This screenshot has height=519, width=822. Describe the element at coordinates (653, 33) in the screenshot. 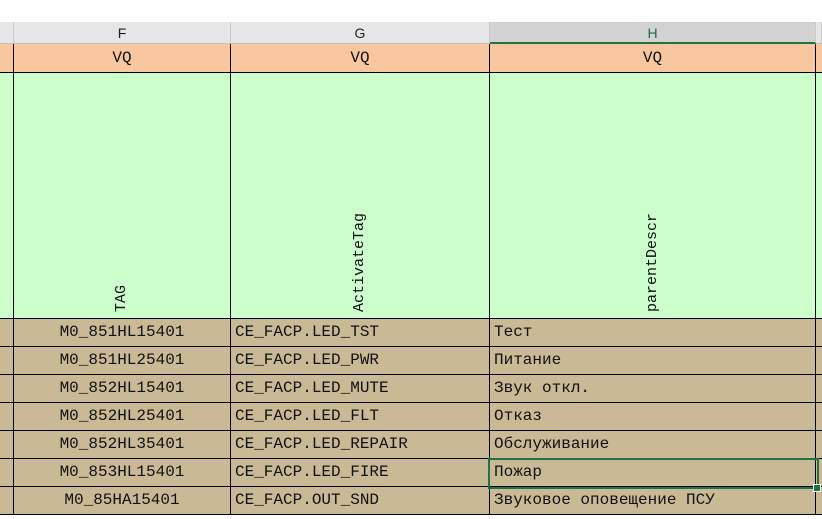

I see `column-header-h: H` at that location.